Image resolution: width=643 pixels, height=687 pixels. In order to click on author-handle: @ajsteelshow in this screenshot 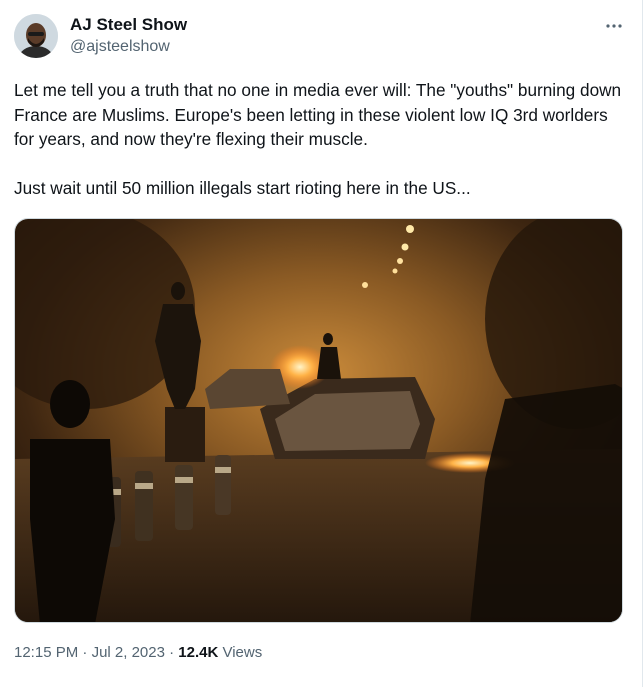, I will do `click(128, 47)`.